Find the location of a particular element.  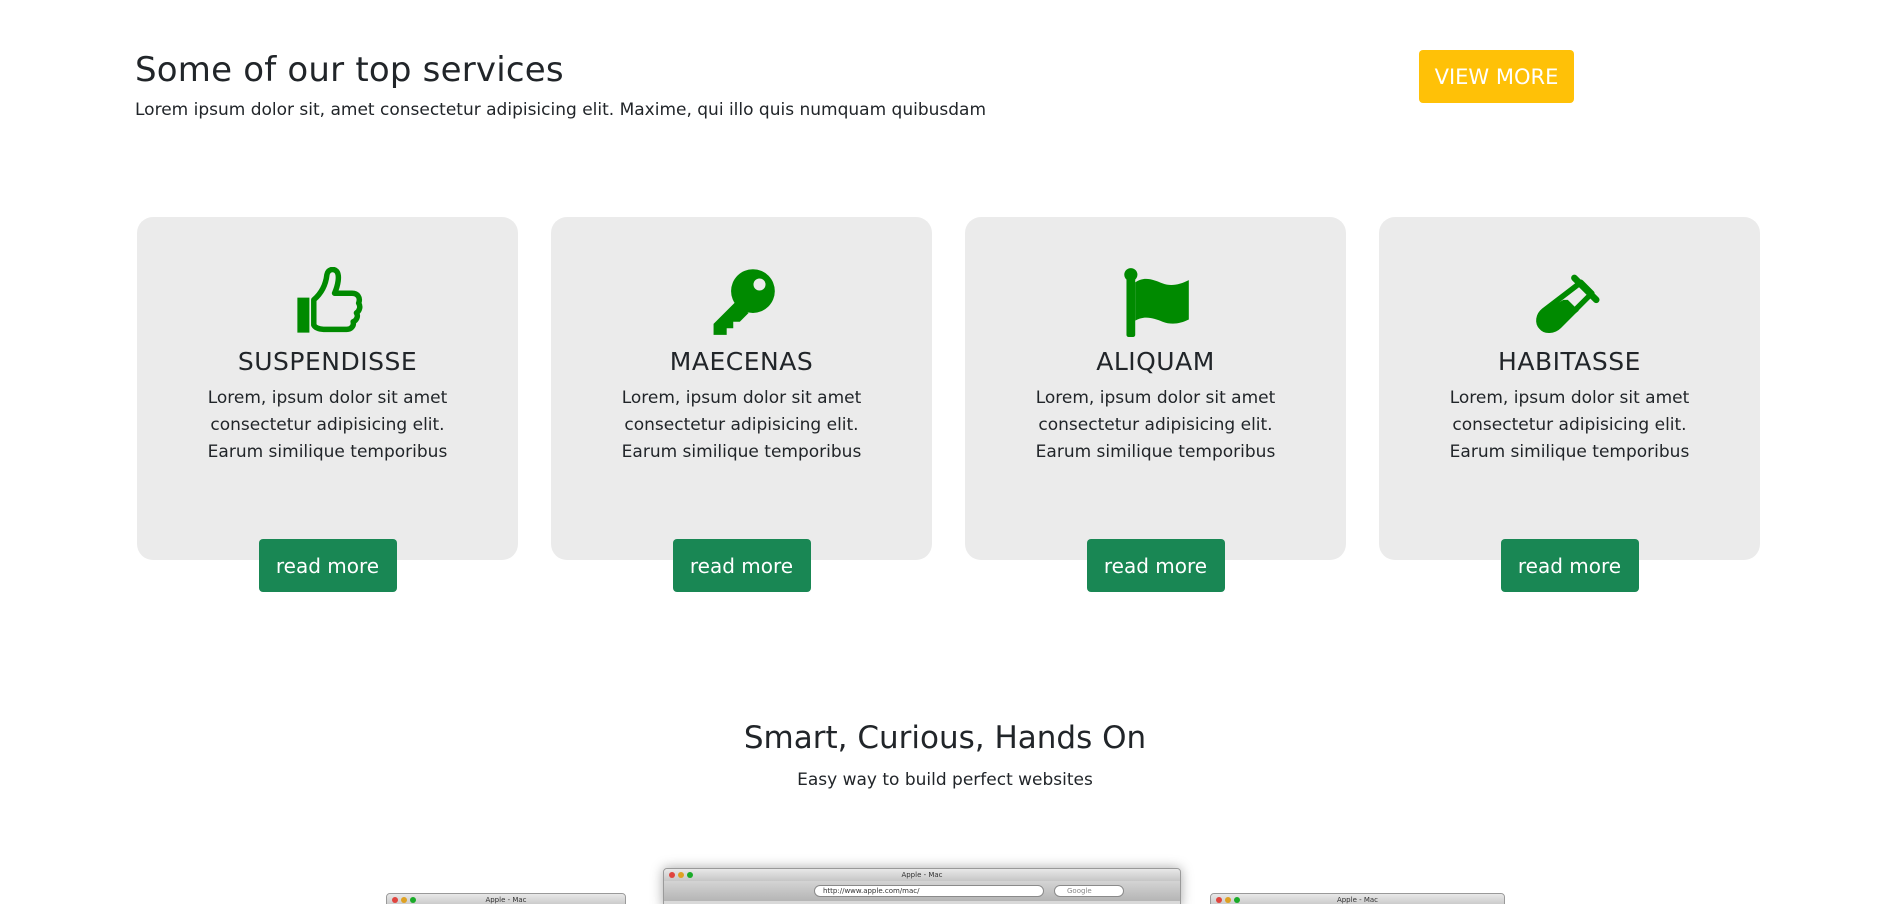

card-title: MAECENAS is located at coordinates (741, 361).